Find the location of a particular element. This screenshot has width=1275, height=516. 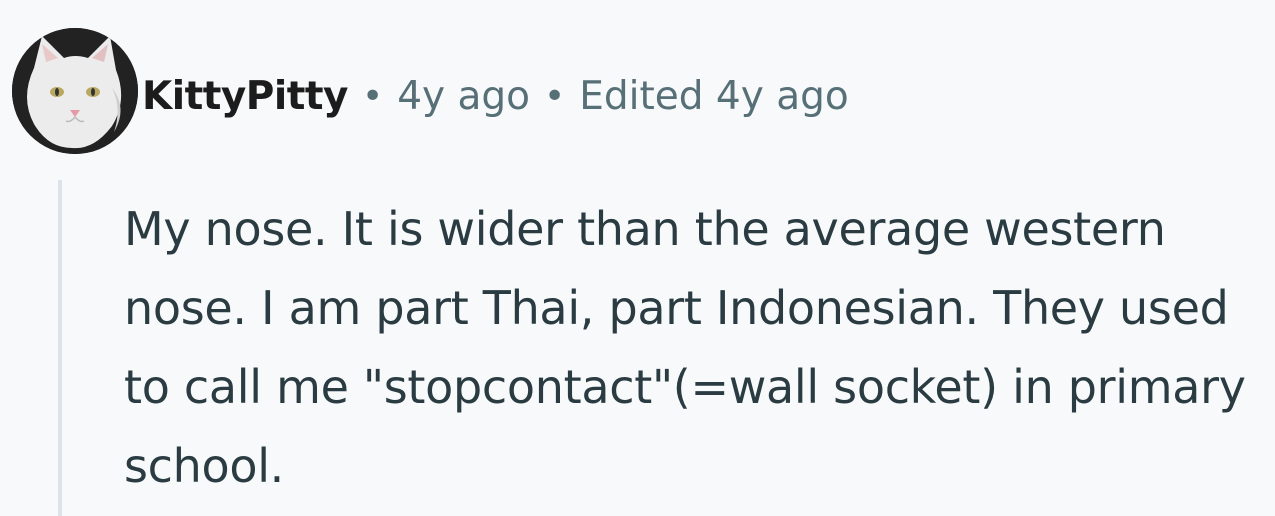

cat-avatar-icon is located at coordinates (75, 91).